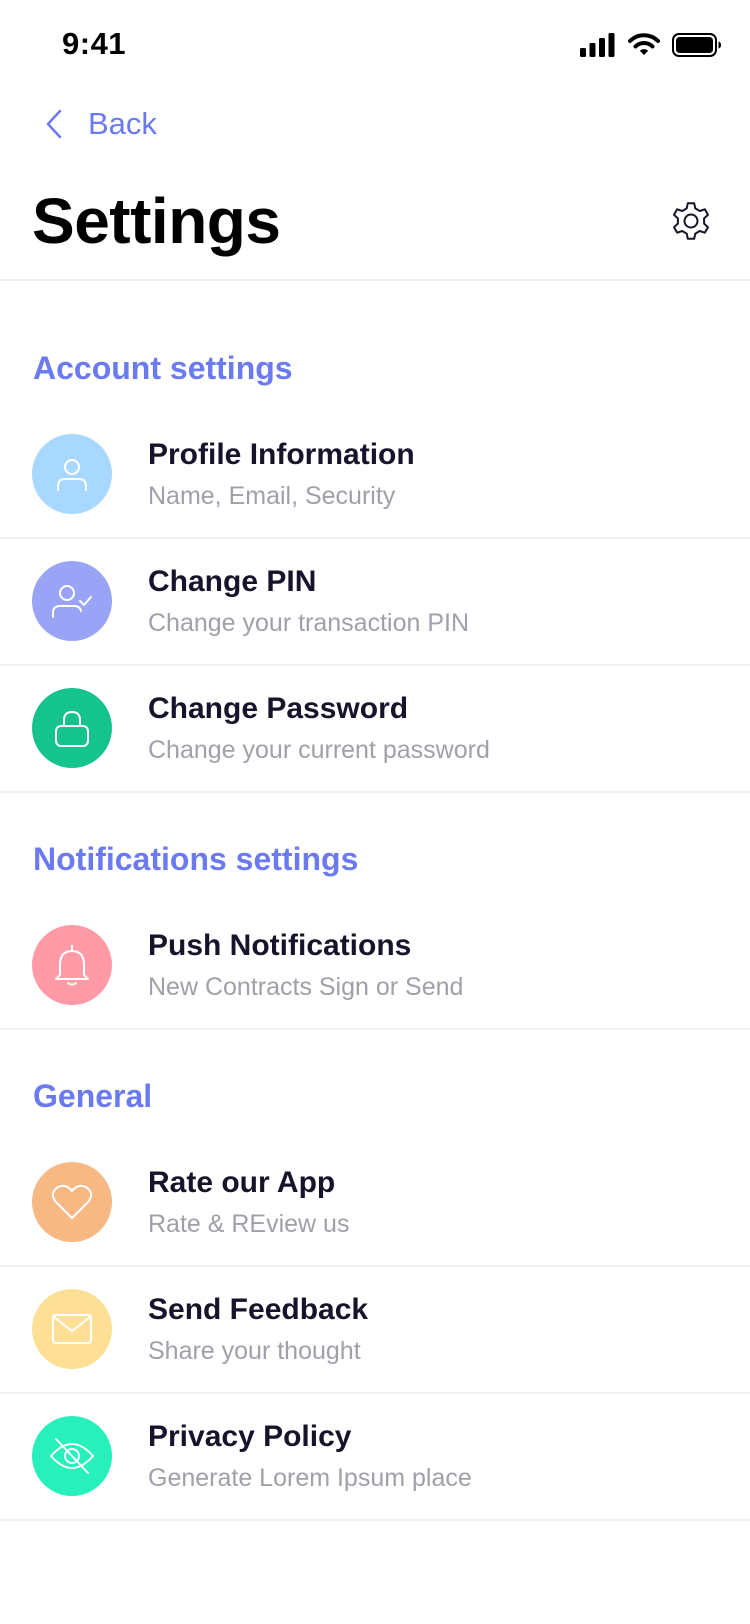 This screenshot has width=750, height=1624. I want to click on item-title: Change PIN, so click(232, 581).